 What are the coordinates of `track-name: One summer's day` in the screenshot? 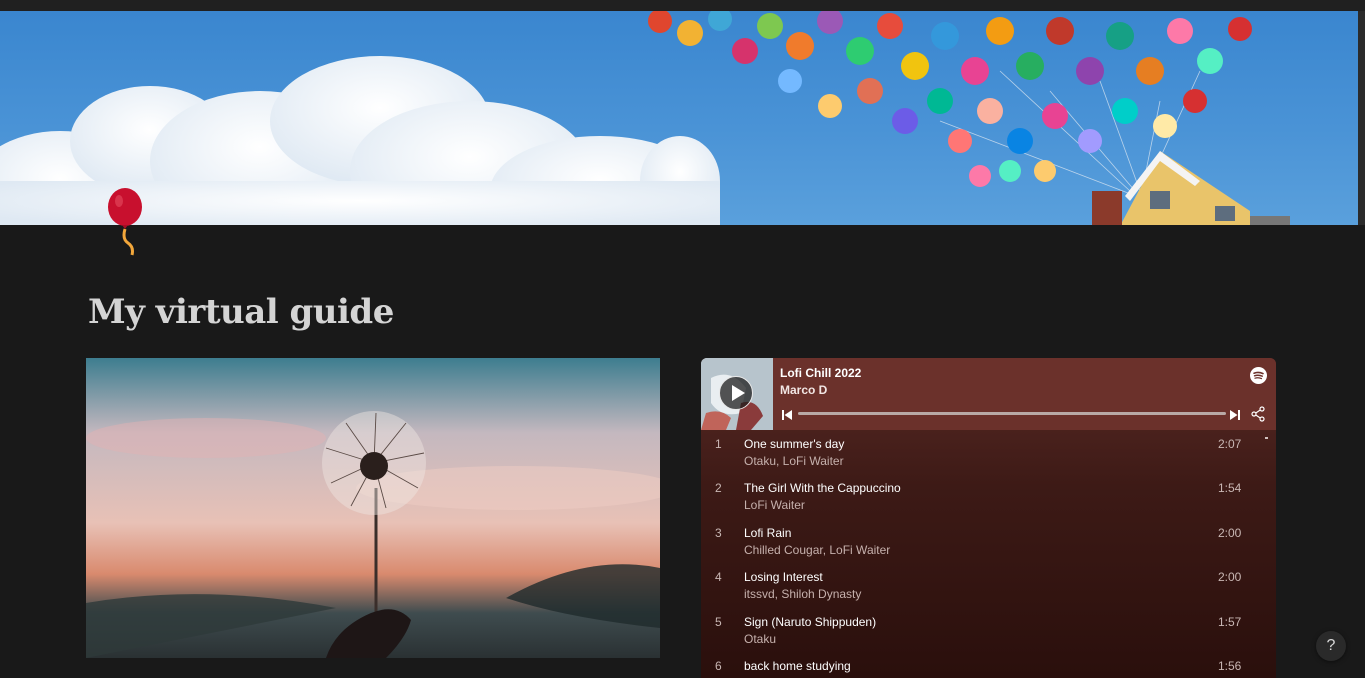 It's located at (794, 444).